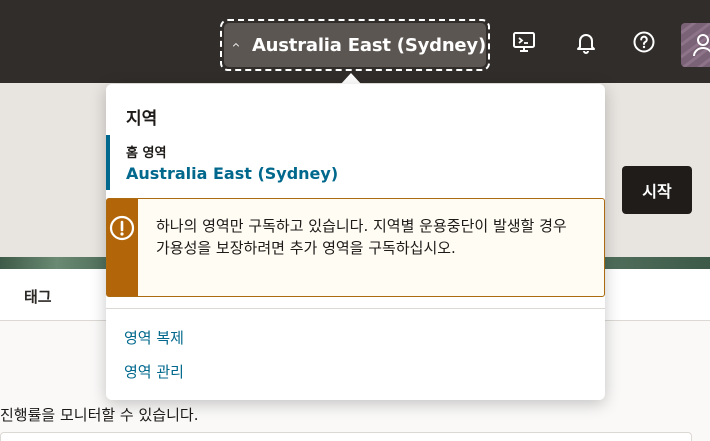 This screenshot has width=710, height=441. Describe the element at coordinates (346, 436) in the screenshot. I see `content-card` at that location.